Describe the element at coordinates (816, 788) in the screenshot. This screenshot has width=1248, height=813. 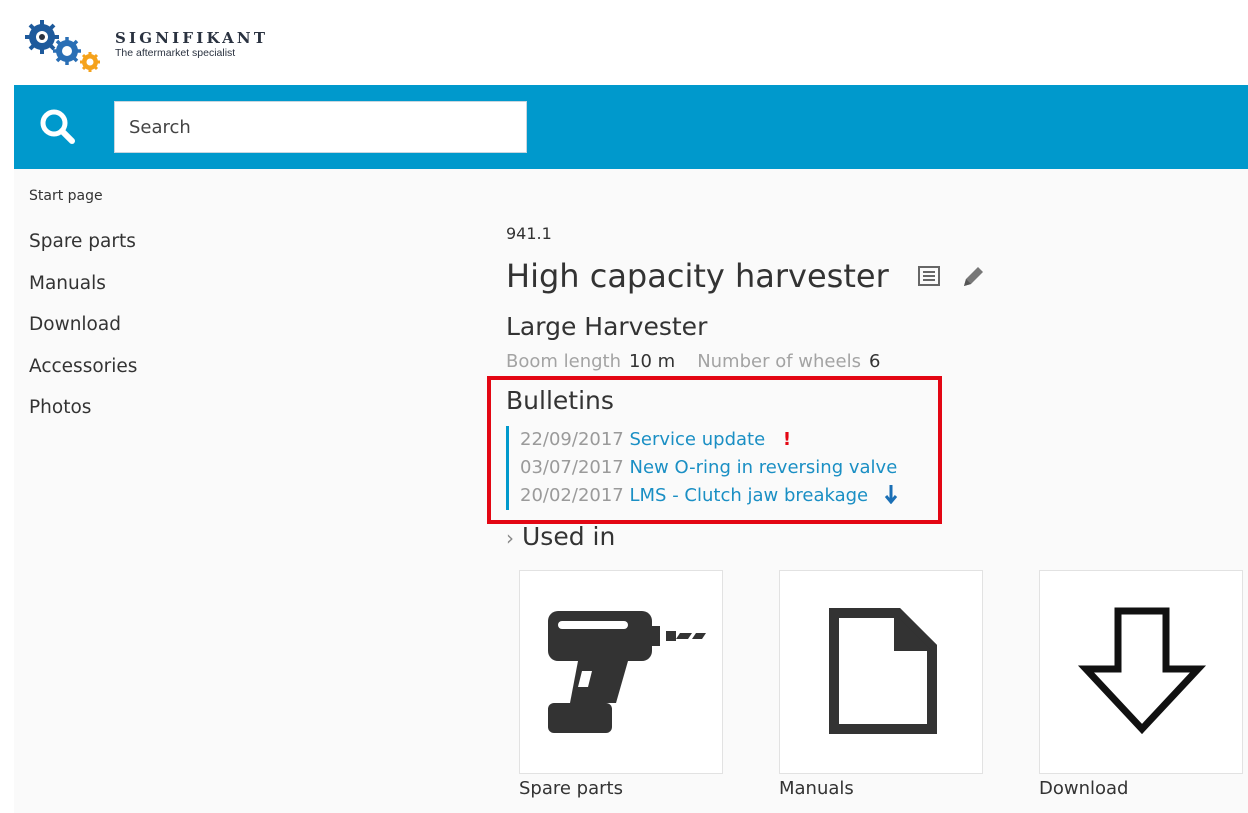
I see `tile-label-manuals: Manuals` at that location.